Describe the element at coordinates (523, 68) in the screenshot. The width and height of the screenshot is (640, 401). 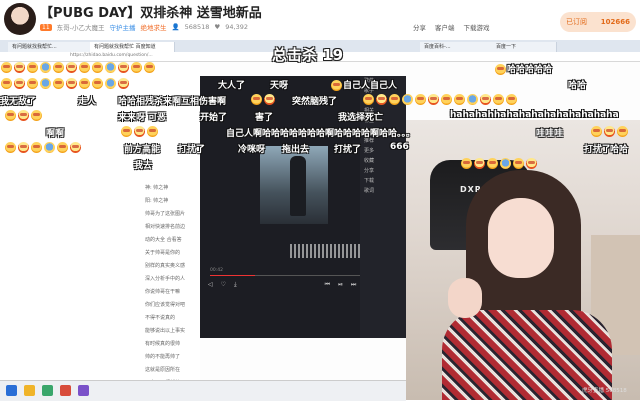
I see `danmaku-comment: 哈哈哈哈哈` at that location.